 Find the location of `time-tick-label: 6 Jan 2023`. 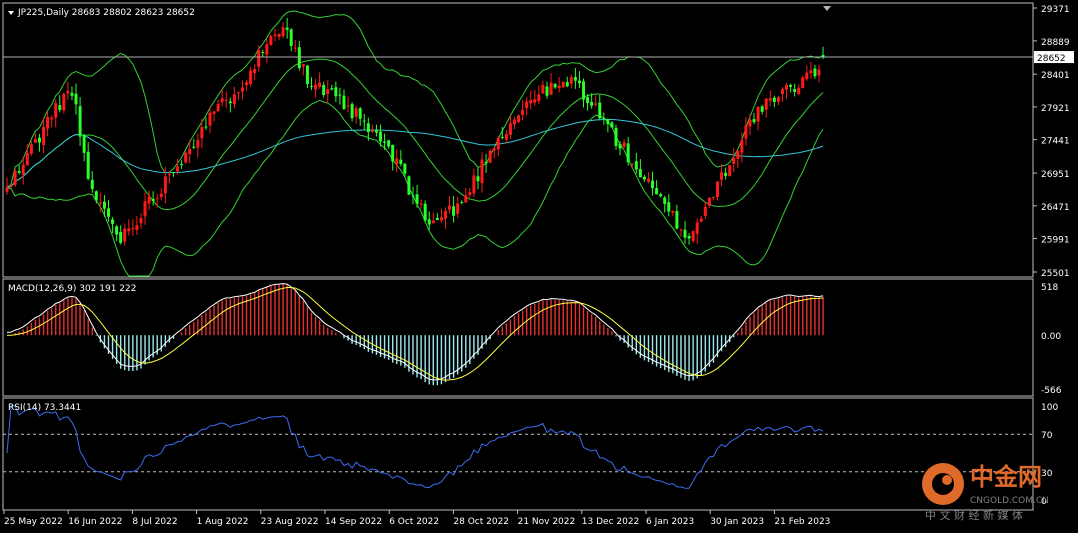

time-tick-label: 6 Jan 2023 is located at coordinates (670, 522).